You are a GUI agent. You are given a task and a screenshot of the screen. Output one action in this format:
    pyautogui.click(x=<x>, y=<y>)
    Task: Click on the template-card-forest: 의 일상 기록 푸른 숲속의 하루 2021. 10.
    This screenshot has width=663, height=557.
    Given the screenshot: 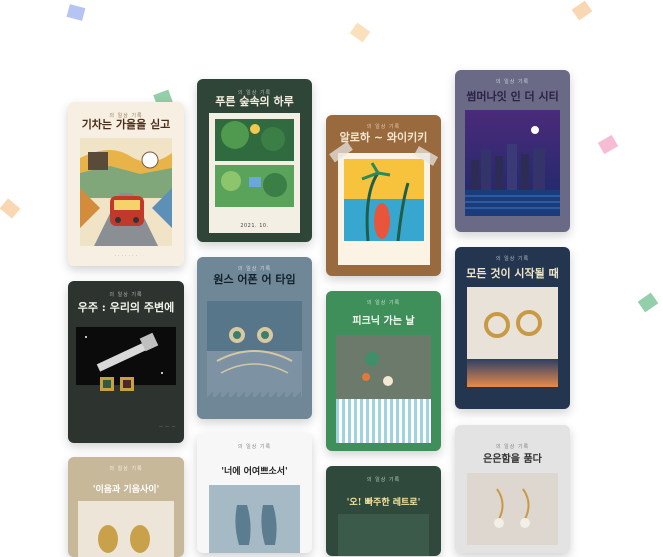 What is the action you would take?
    pyautogui.click(x=254, y=160)
    